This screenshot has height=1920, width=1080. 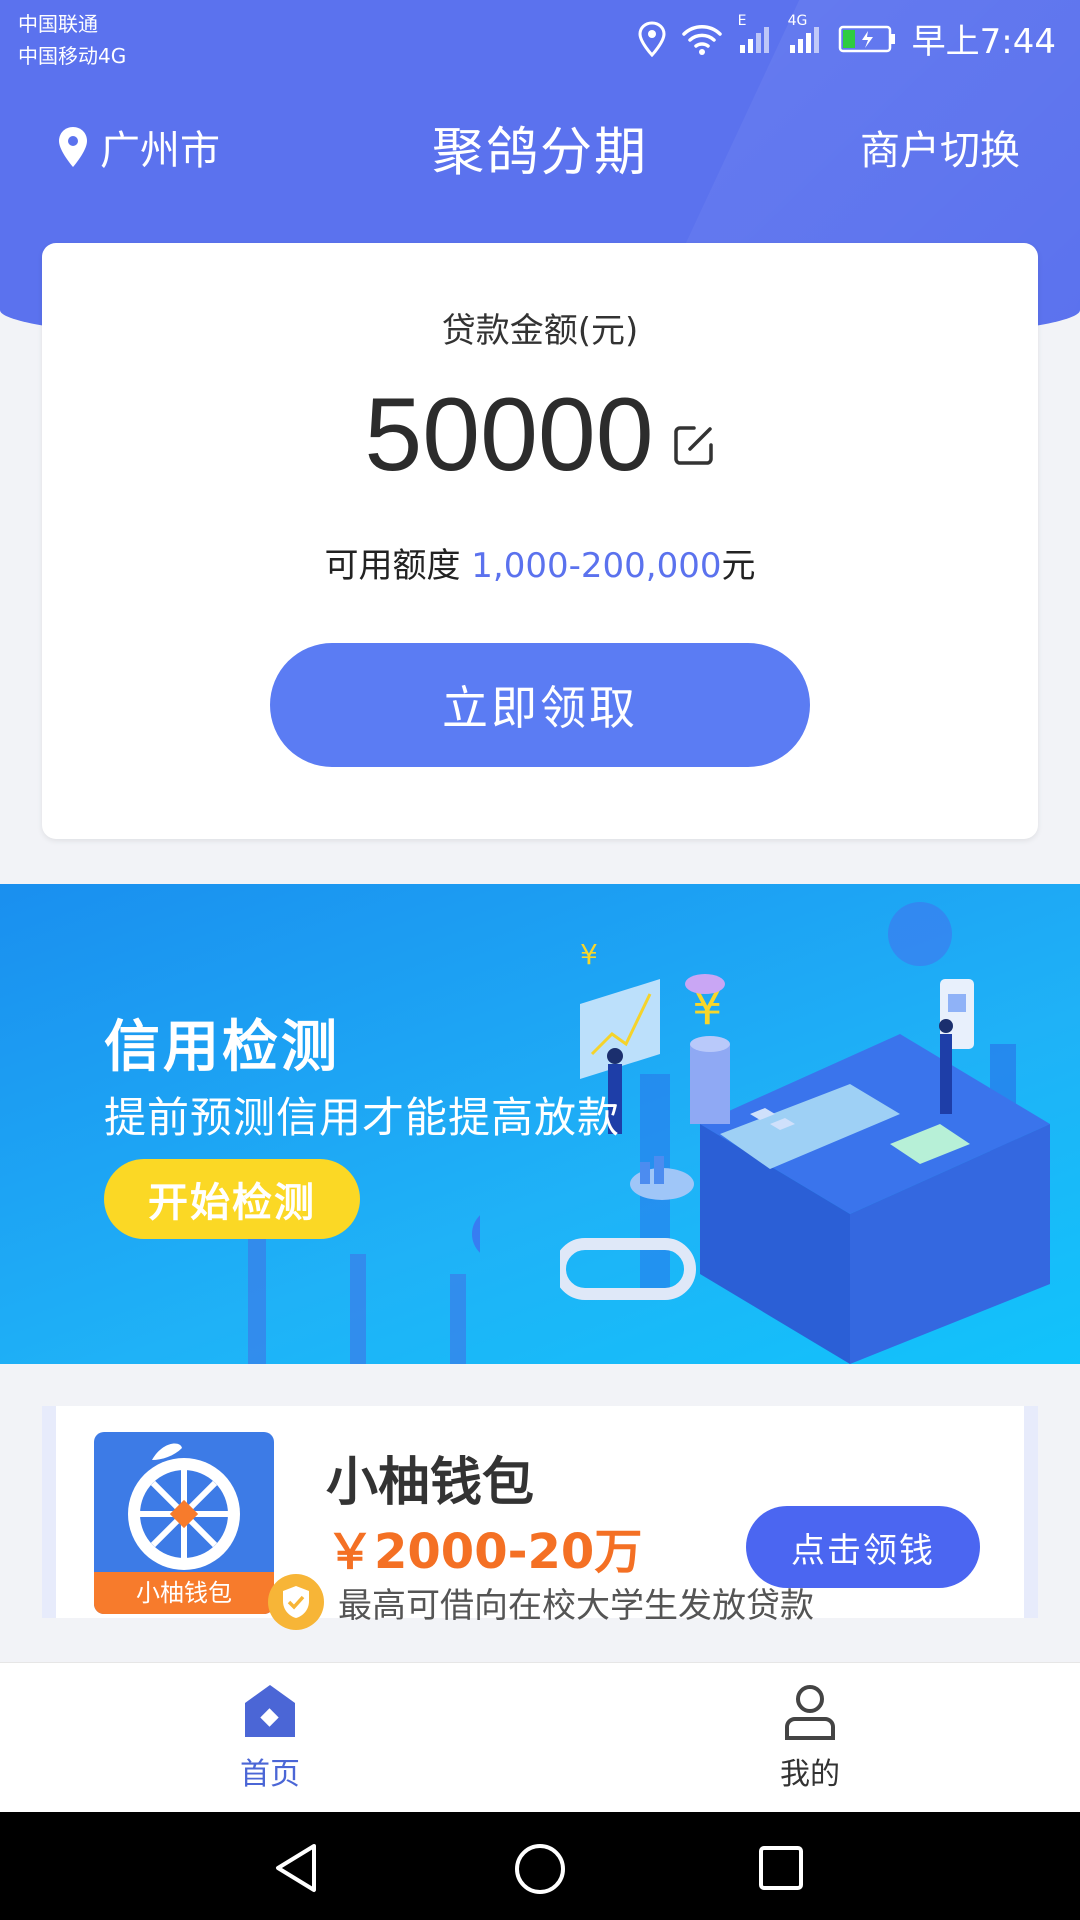 I want to click on edit-icon, so click(x=694, y=445).